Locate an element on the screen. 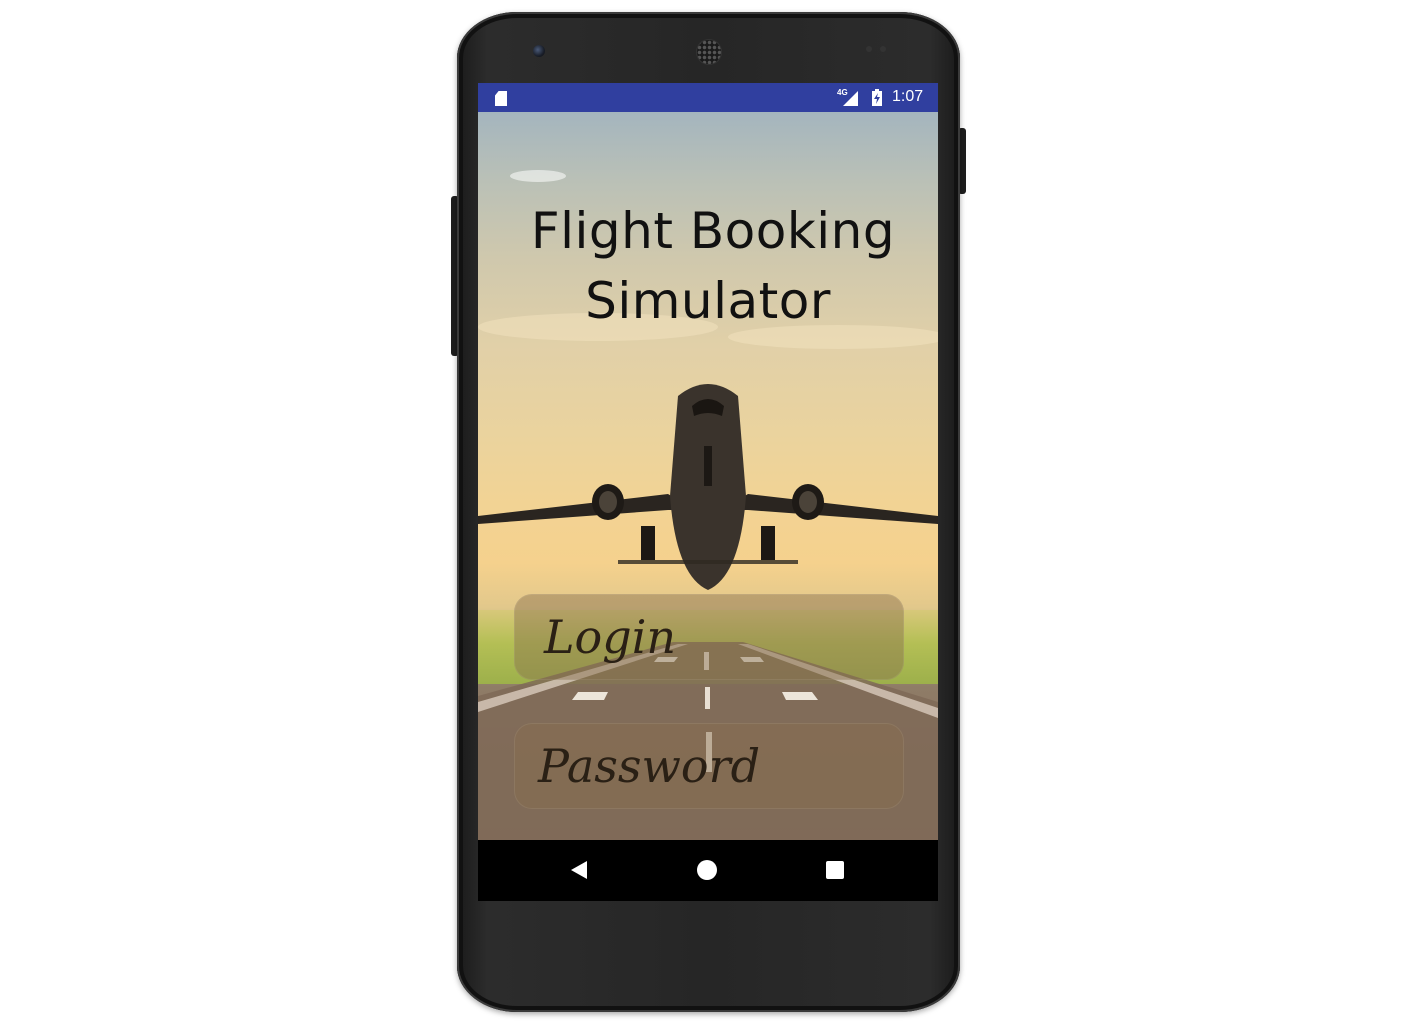 This screenshot has width=1417, height=1024. password-placeholder: Password is located at coordinates (649, 766).